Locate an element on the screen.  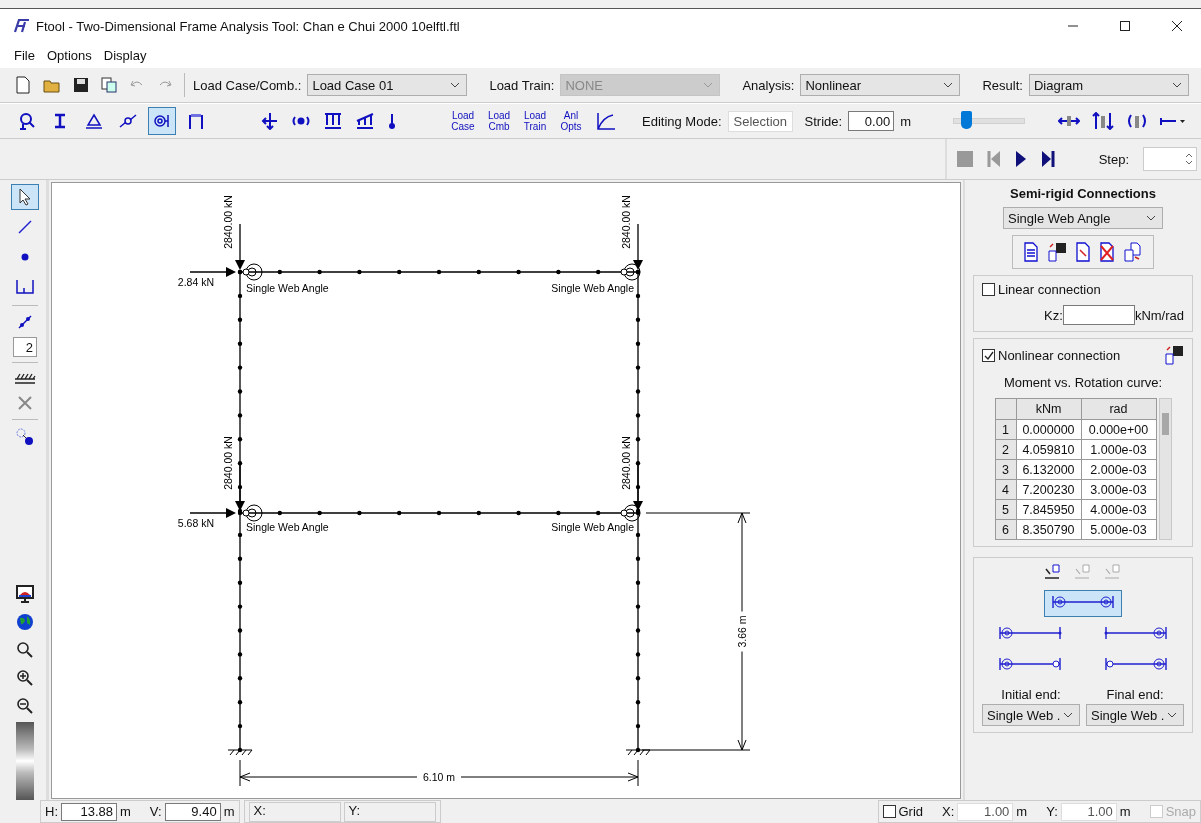
save-icon is located at coordinates (81, 85).